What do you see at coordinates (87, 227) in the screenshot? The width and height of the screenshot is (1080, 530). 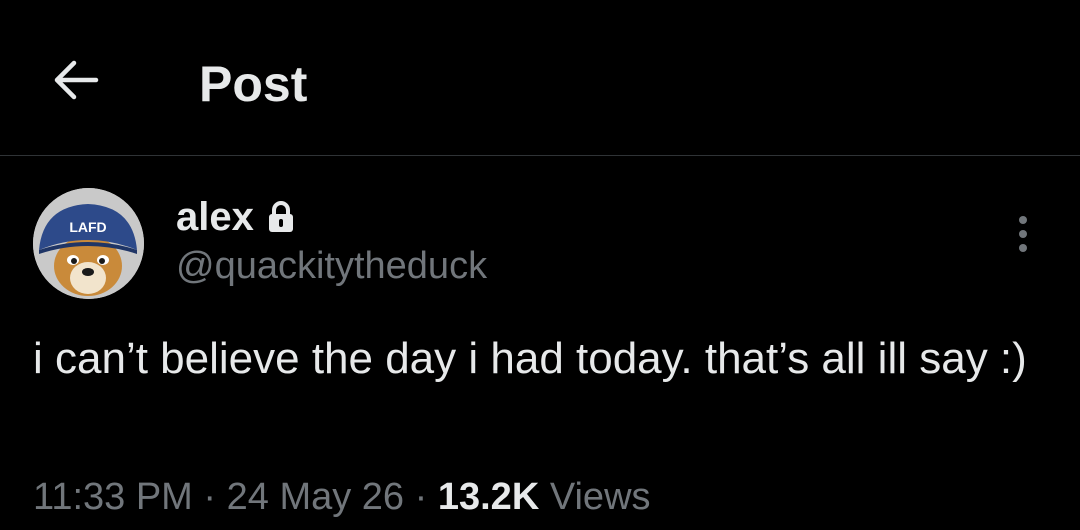 I see `svg-text: LAFD` at bounding box center [87, 227].